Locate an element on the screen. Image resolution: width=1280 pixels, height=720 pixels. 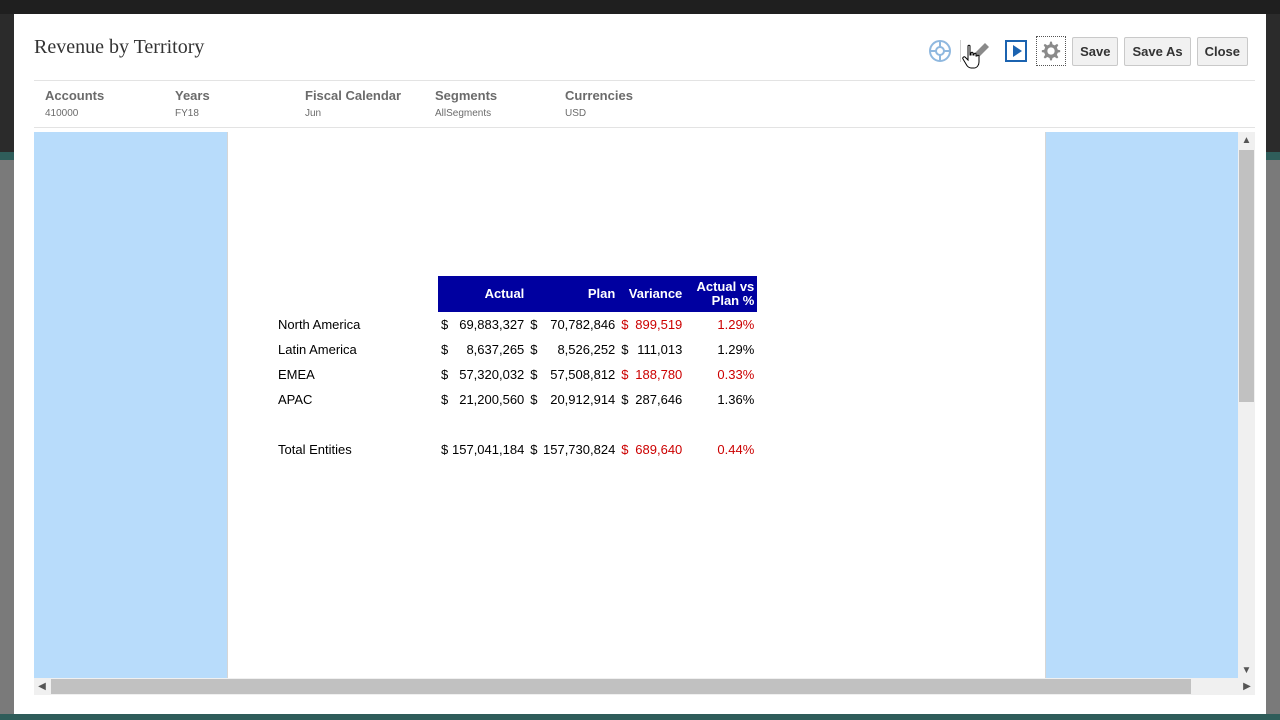
dialog-title: Revenue by Territory is located at coordinates (119, 47).